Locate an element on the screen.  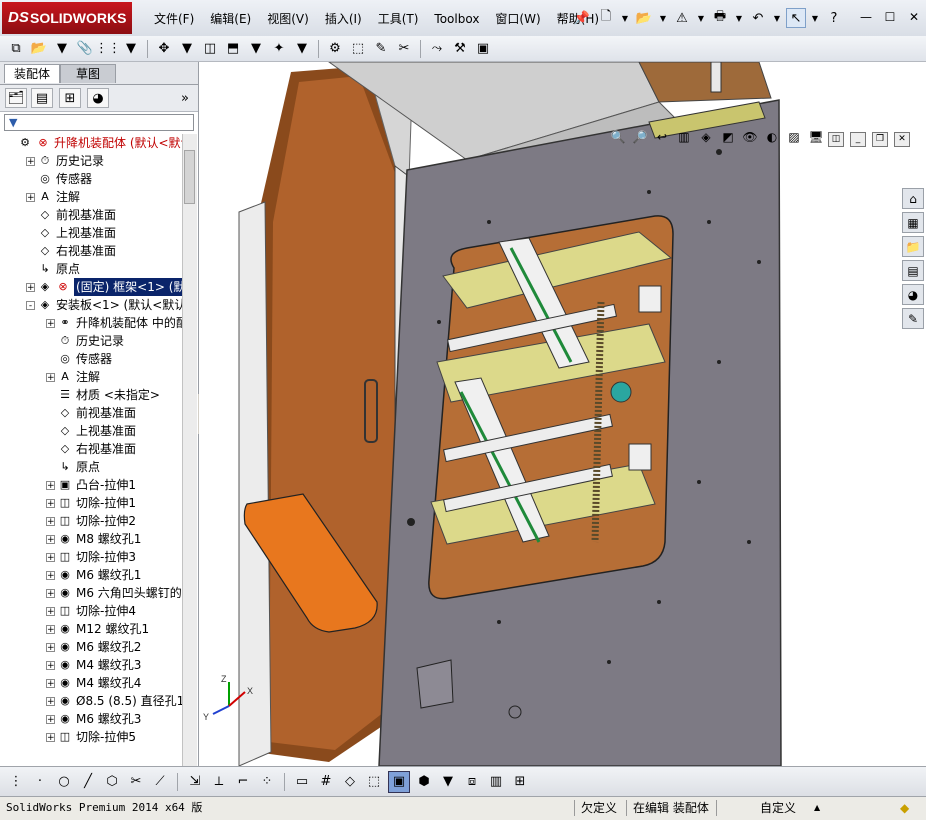
feature-manager-icon: 🗂 is located at coordinates (16, 98).